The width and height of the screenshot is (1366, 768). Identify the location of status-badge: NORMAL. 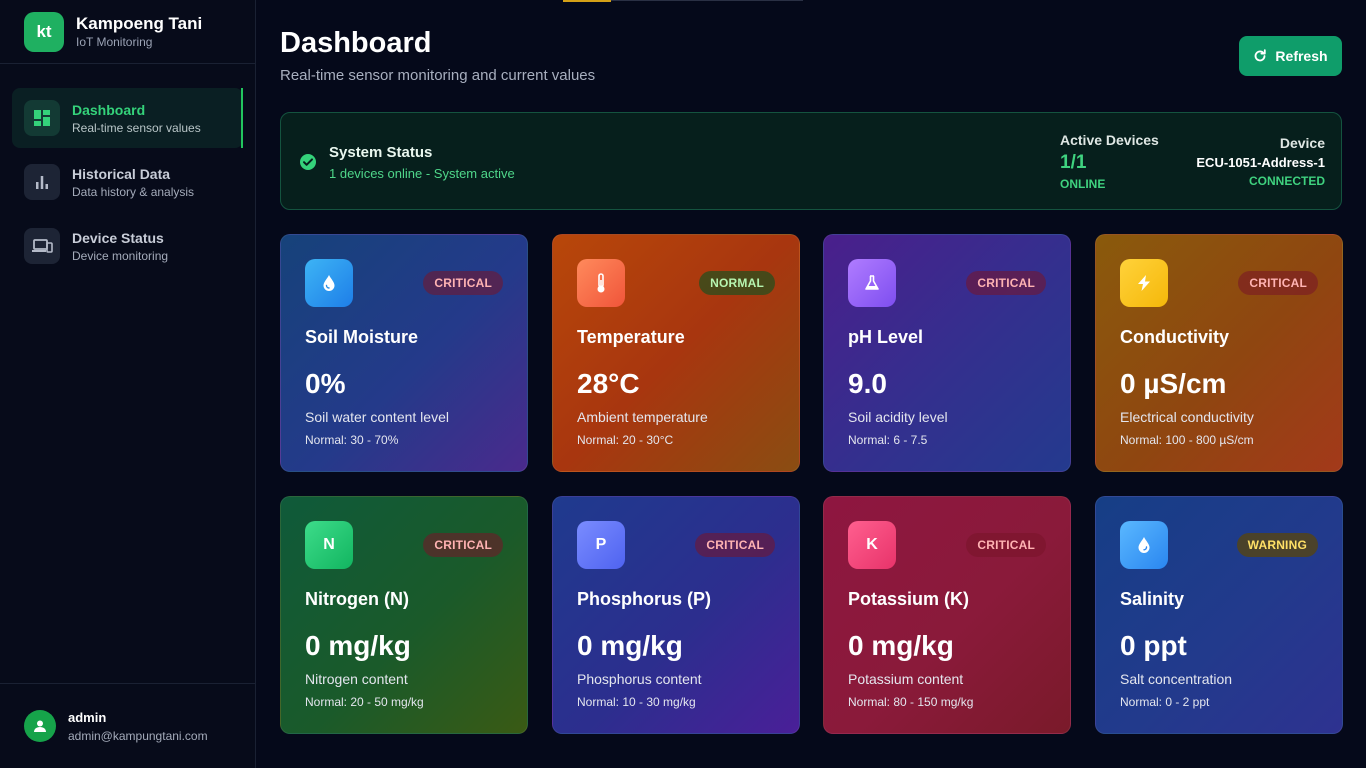
(737, 283).